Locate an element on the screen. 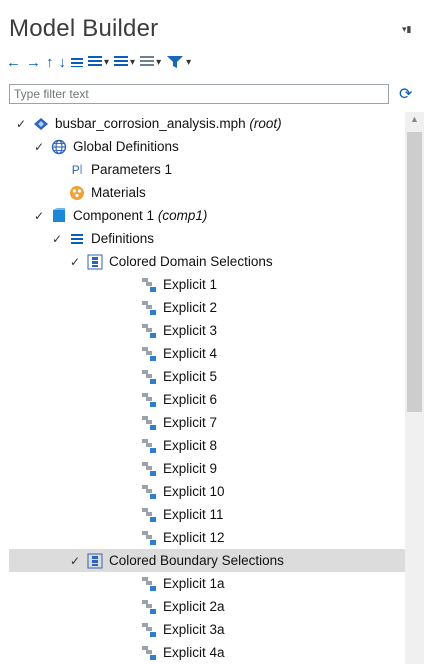 The image size is (424, 664). materials-icon is located at coordinates (77, 193).